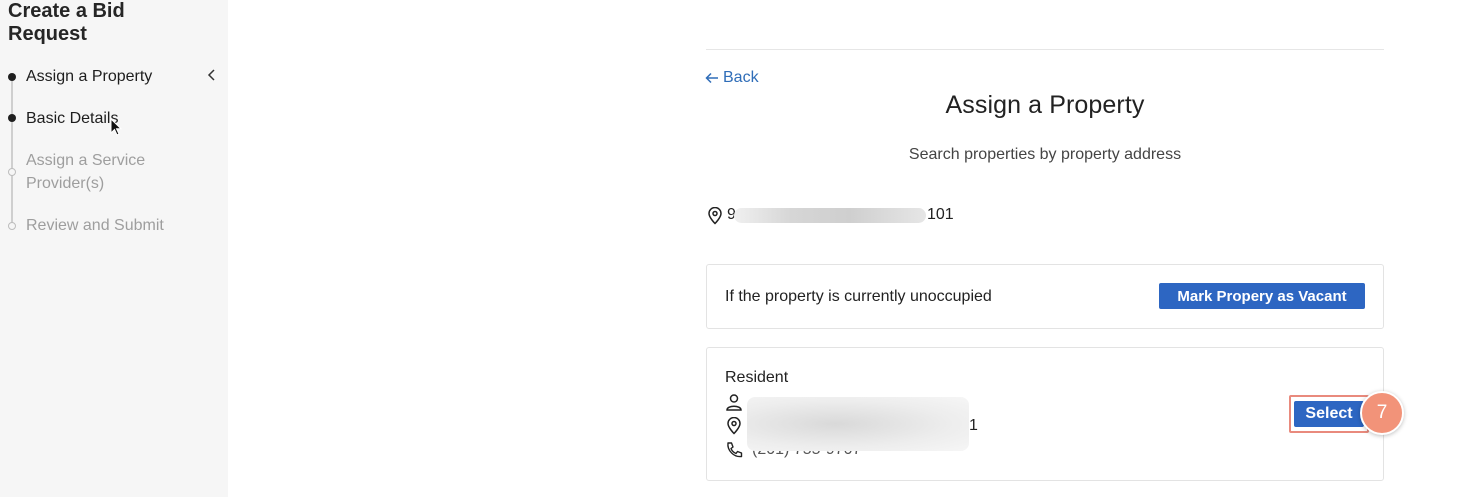  I want to click on back-label: Back, so click(741, 77).